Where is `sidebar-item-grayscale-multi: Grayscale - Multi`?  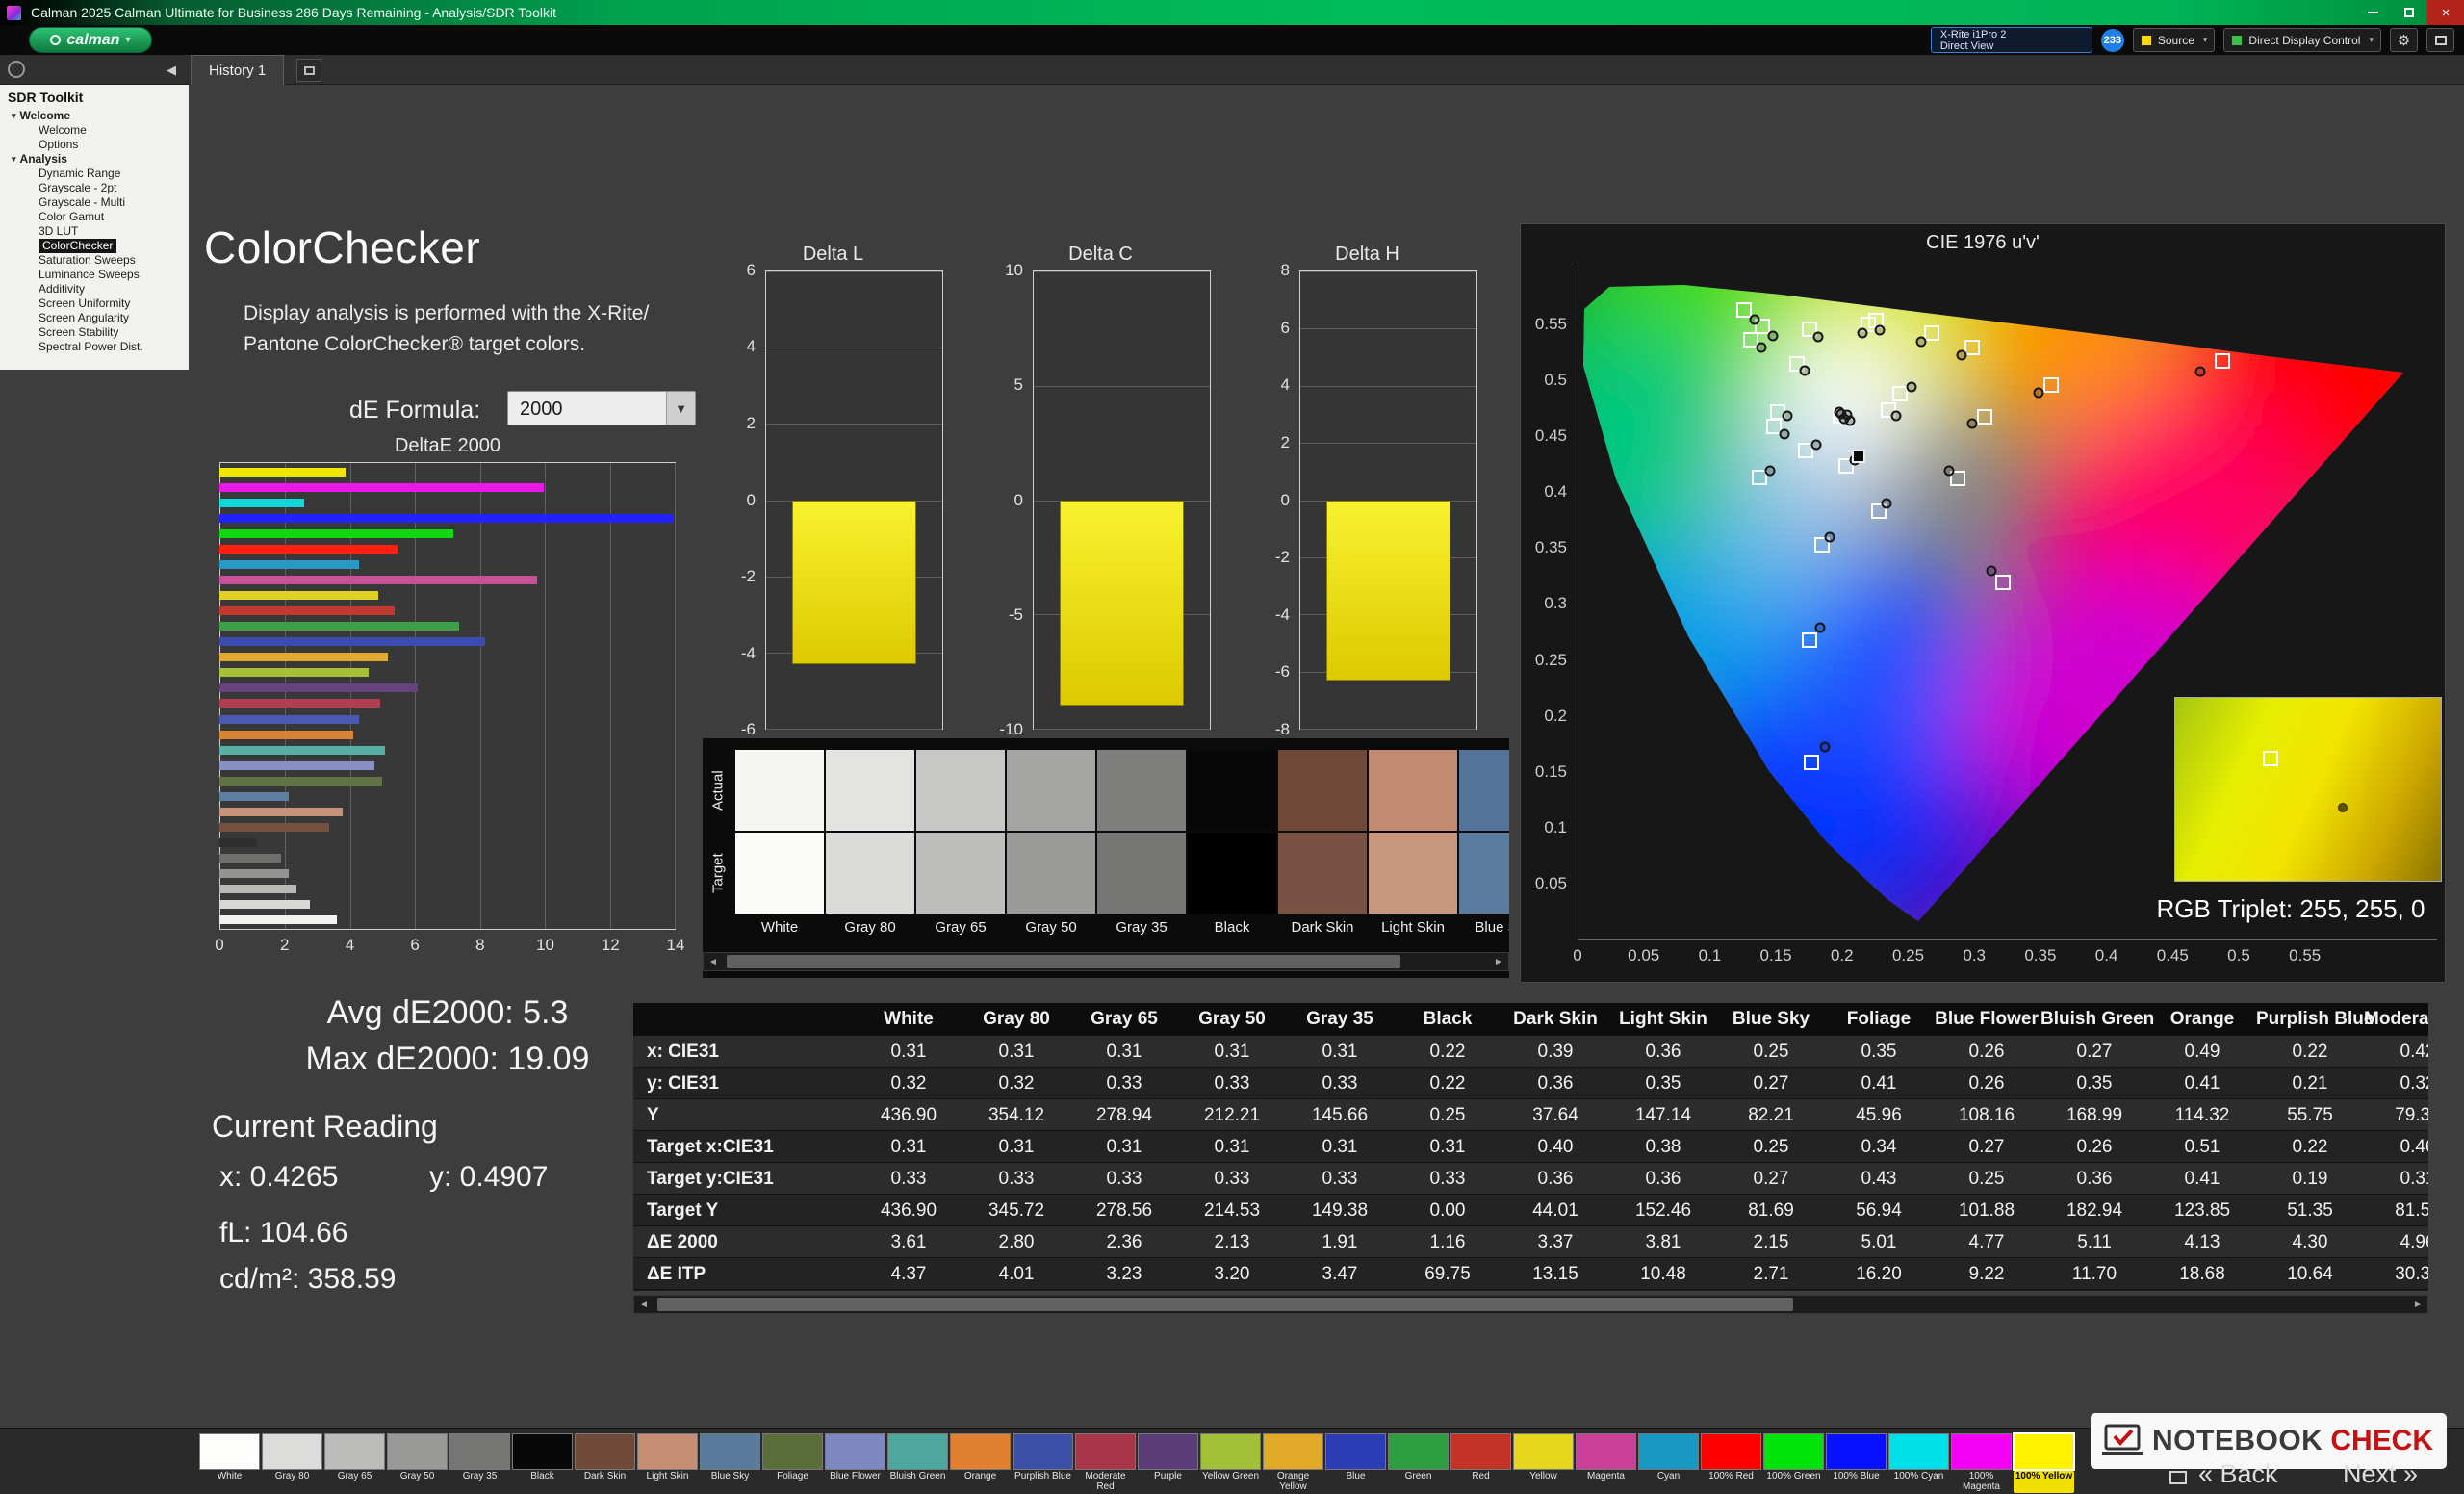
sidebar-item-grayscale-multi: Grayscale - Multi is located at coordinates (94, 202).